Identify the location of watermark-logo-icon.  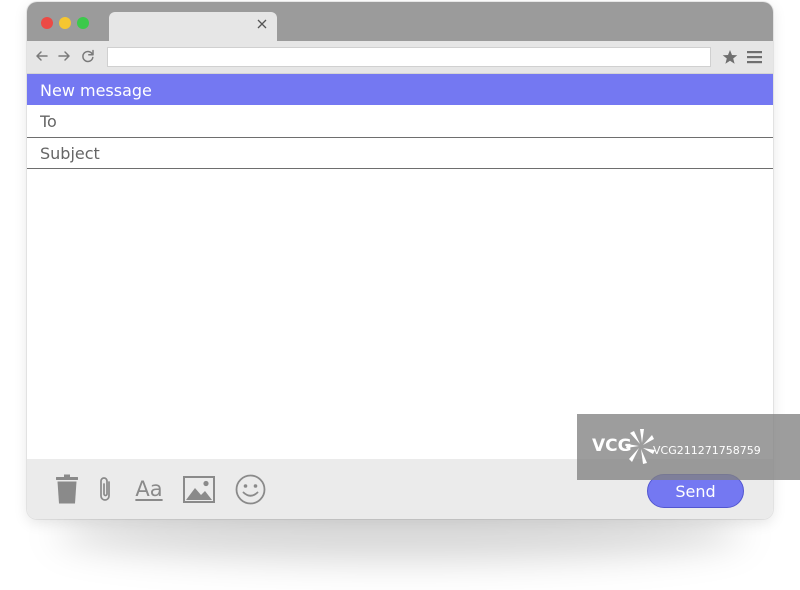
(640, 446).